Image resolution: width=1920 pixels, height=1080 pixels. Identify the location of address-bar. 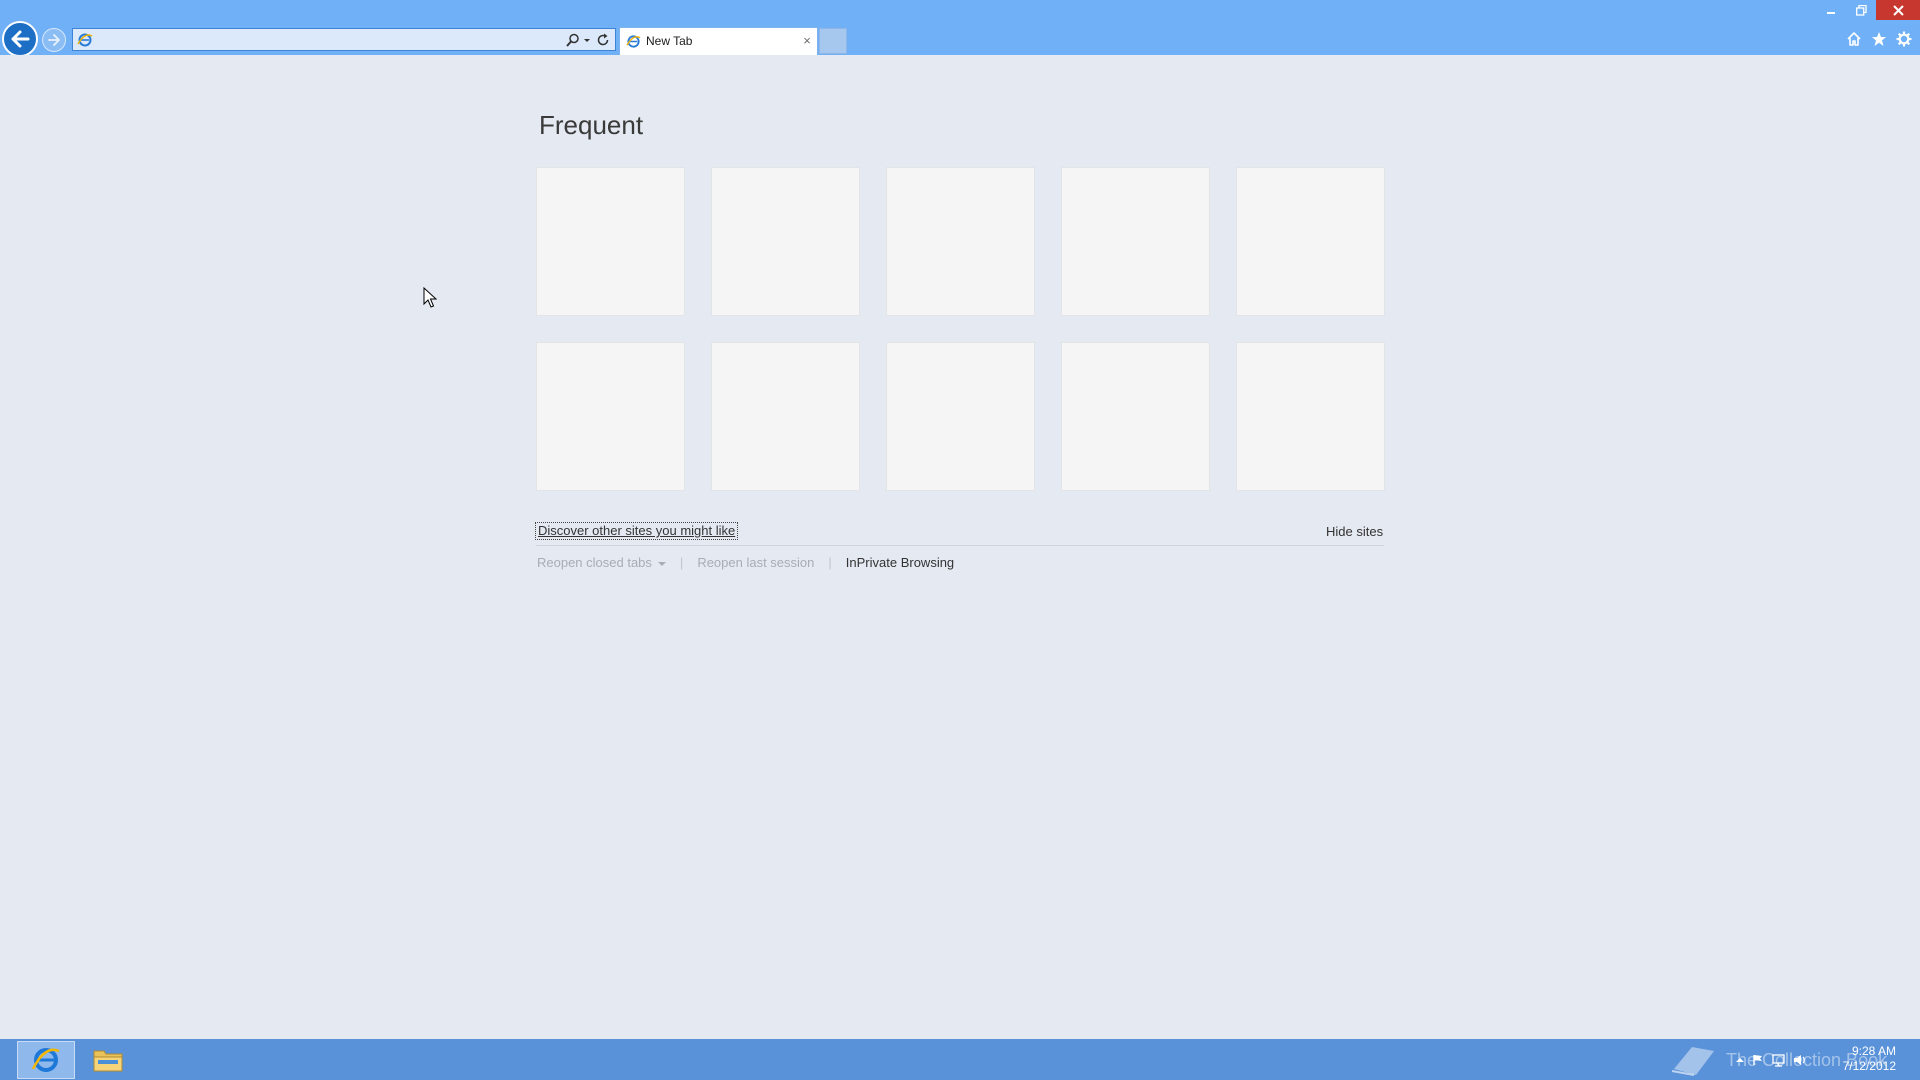
(344, 39).